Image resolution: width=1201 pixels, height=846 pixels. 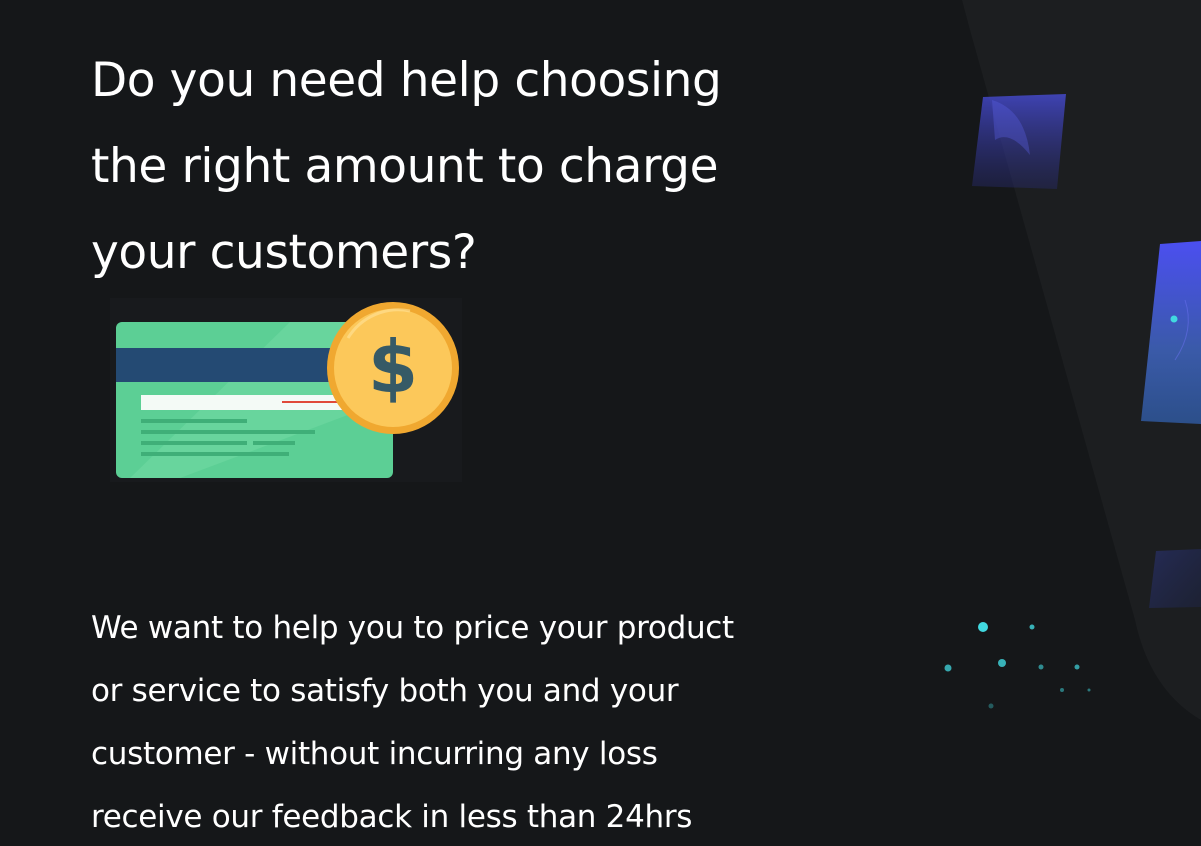 What do you see at coordinates (392, 817) in the screenshot?
I see `body-line-4: receive our feedback in less than 24hrs` at bounding box center [392, 817].